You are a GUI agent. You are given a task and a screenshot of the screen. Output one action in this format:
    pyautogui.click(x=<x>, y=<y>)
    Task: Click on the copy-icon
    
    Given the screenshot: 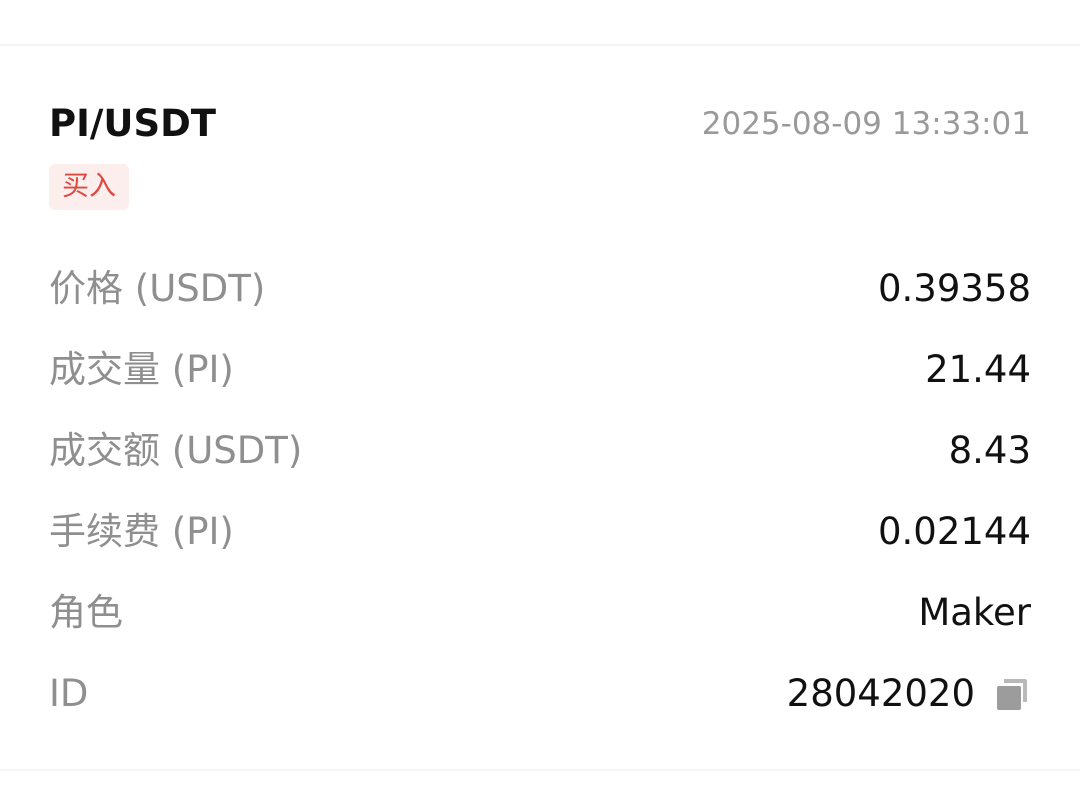 What is the action you would take?
    pyautogui.click(x=1012, y=694)
    